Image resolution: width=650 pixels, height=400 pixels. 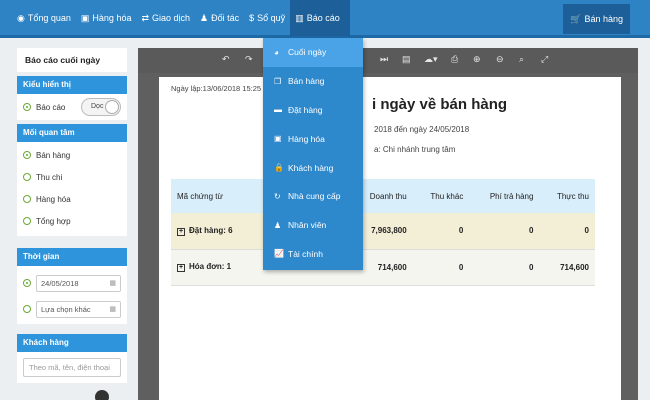 I want to click on radio-label: Tổng hợp, so click(x=53, y=221).